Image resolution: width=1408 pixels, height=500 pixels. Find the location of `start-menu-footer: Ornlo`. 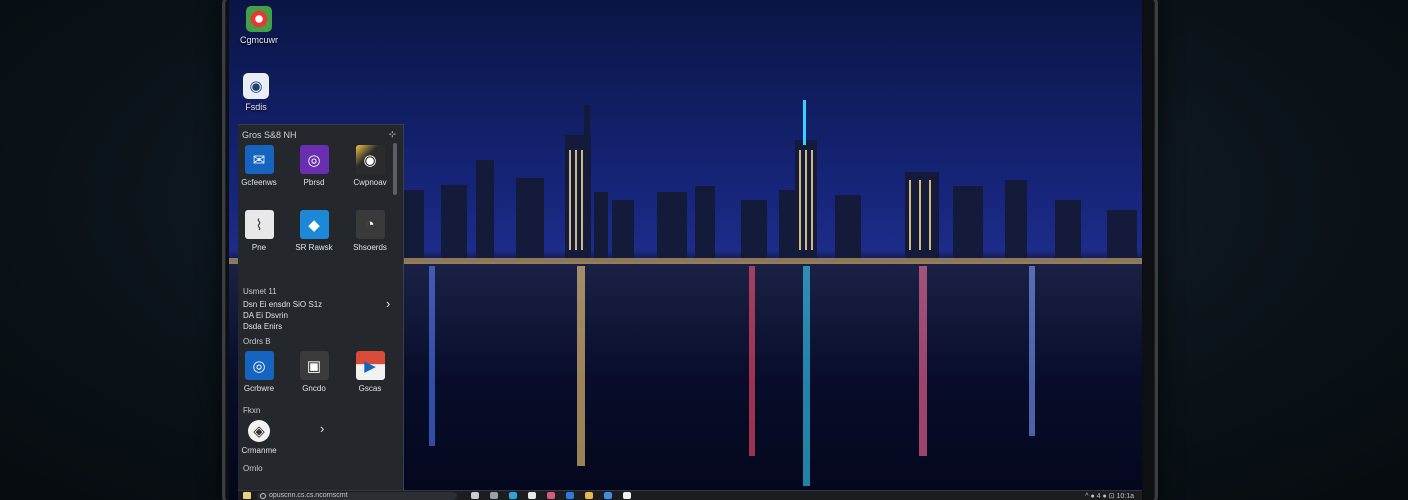

start-menu-footer: Ornlo is located at coordinates (253, 468).